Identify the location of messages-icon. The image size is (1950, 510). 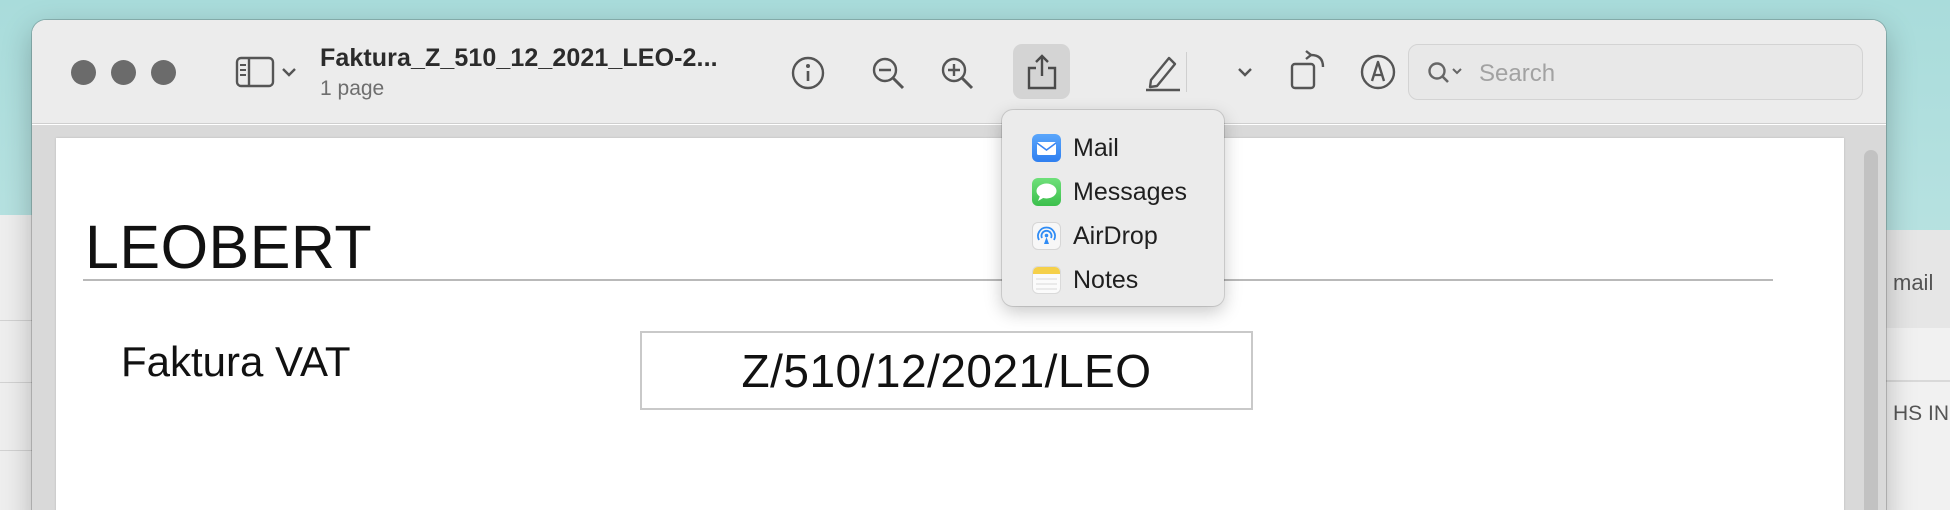
(1046, 192).